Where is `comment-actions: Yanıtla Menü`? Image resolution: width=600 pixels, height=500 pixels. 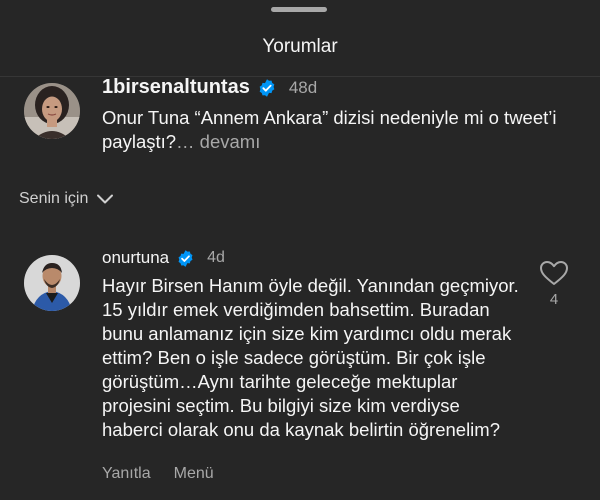 comment-actions: Yanıtla Menü is located at coordinates (169, 474).